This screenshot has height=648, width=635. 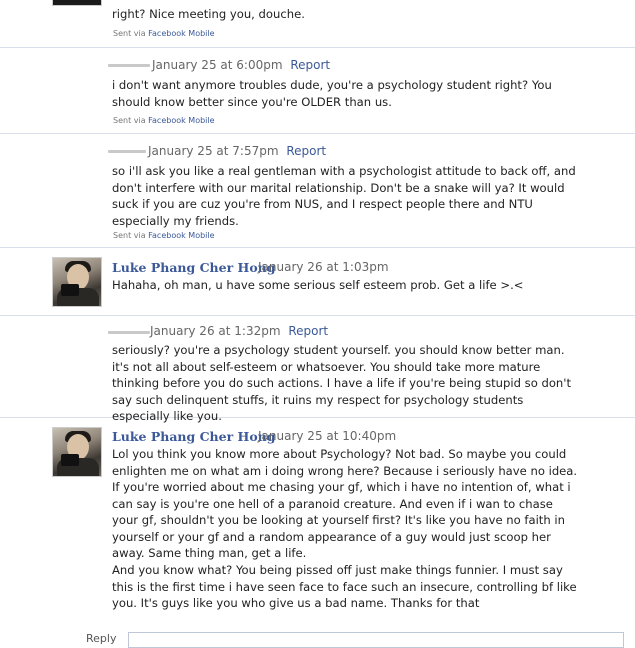 I want to click on post-date: January 26 at 1:03pm, so click(x=323, y=267).